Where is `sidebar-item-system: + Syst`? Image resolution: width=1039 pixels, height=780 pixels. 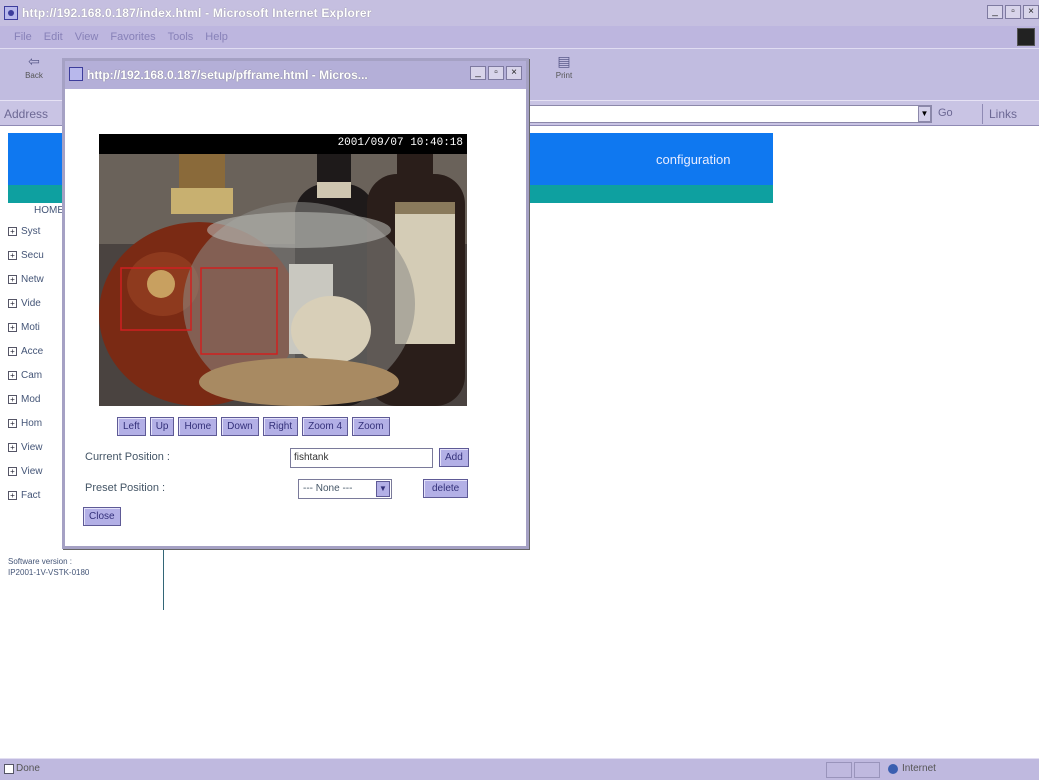
sidebar-item-system: + Syst is located at coordinates (24, 231).